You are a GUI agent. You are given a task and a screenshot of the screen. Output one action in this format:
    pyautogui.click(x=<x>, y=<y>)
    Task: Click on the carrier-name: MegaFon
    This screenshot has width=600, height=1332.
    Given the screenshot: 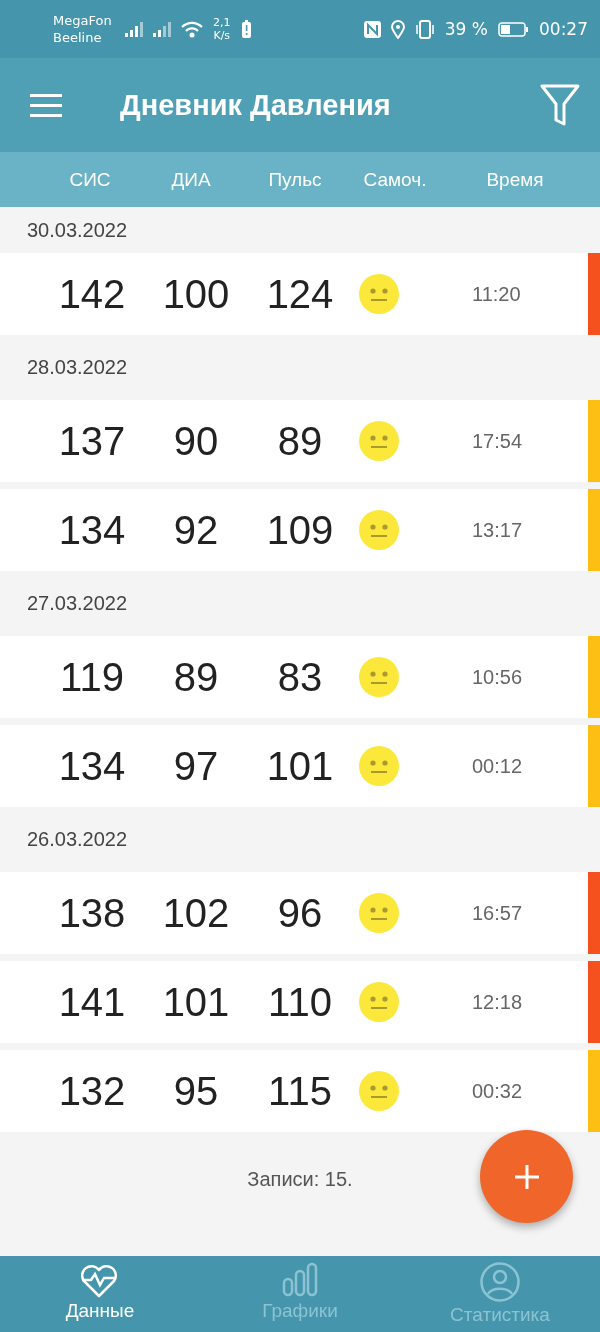 What is the action you would take?
    pyautogui.click(x=83, y=20)
    